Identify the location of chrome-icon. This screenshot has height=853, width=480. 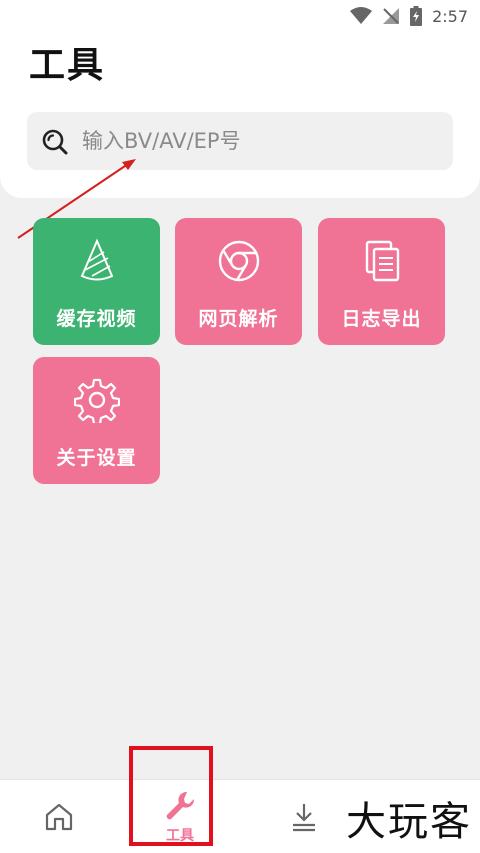
(238, 261).